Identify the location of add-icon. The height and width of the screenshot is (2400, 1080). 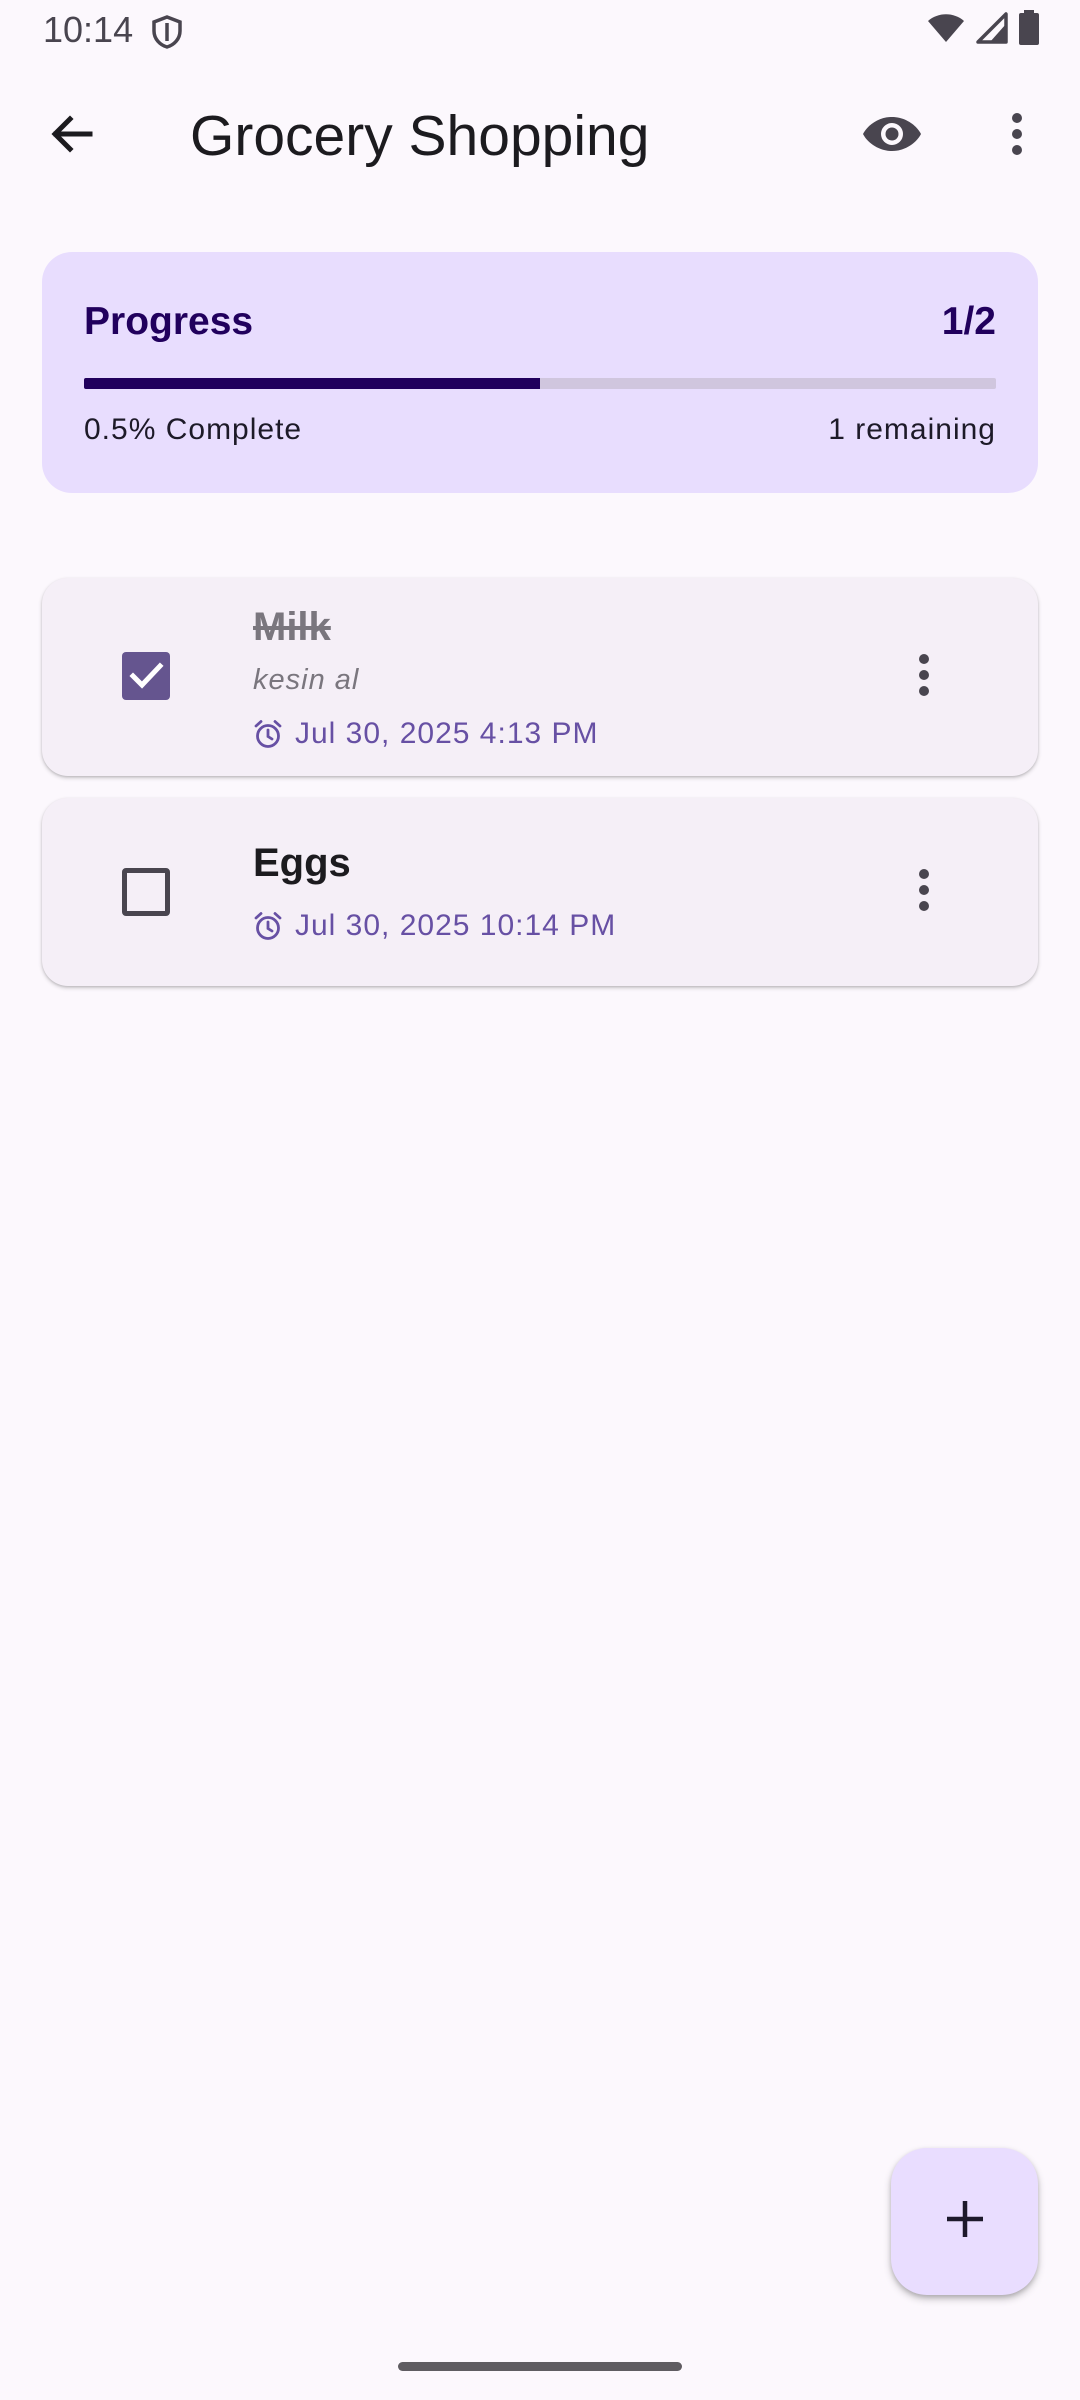
(965, 2221).